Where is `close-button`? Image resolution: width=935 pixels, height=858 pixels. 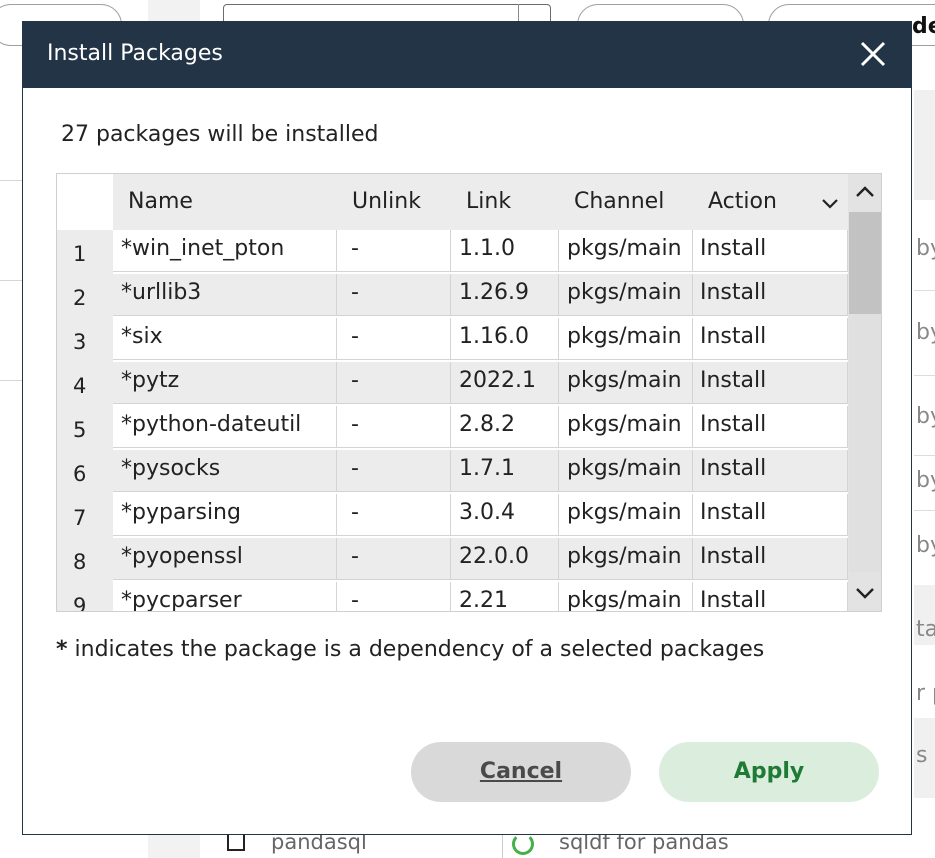
close-button is located at coordinates (873, 54).